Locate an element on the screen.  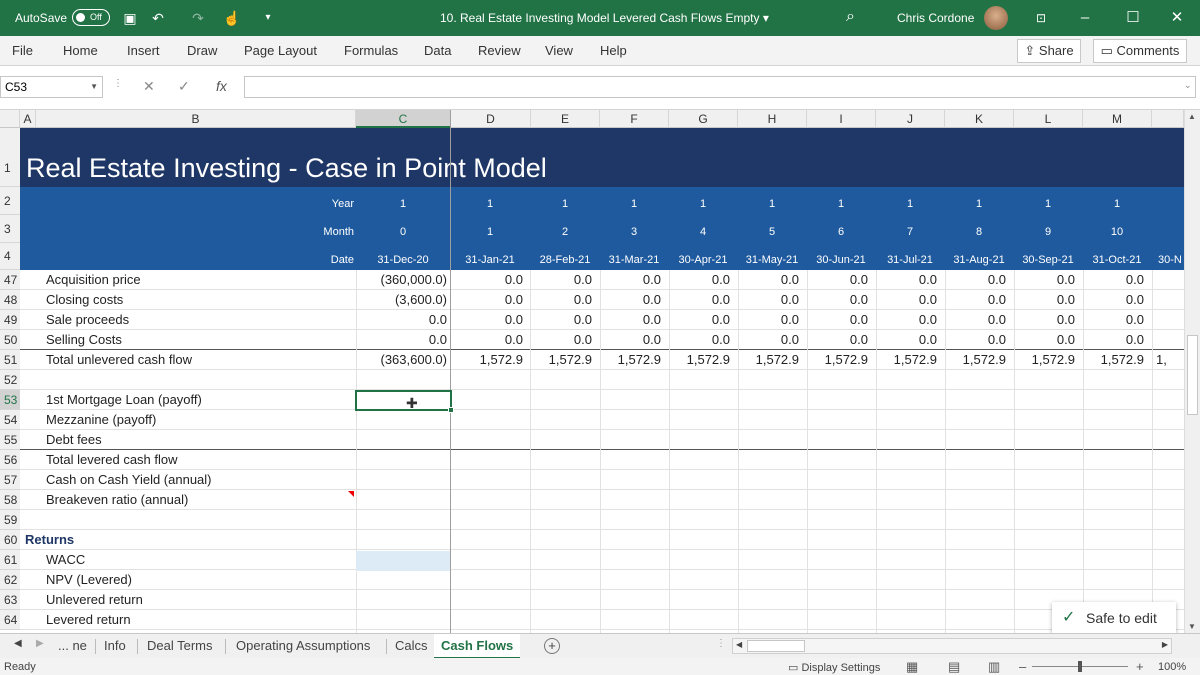
row-header: 53 is located at coordinates (10, 400).